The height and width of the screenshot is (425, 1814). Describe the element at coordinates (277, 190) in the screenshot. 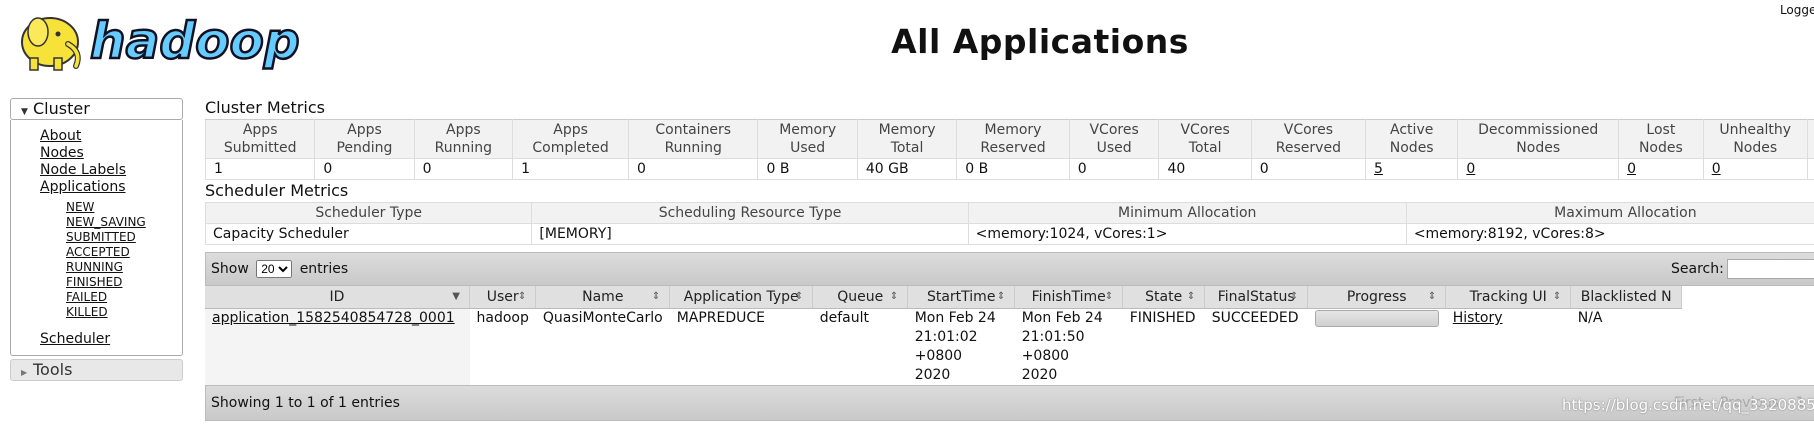

I see `scheduler-metrics-title: Scheduler Metrics` at that location.